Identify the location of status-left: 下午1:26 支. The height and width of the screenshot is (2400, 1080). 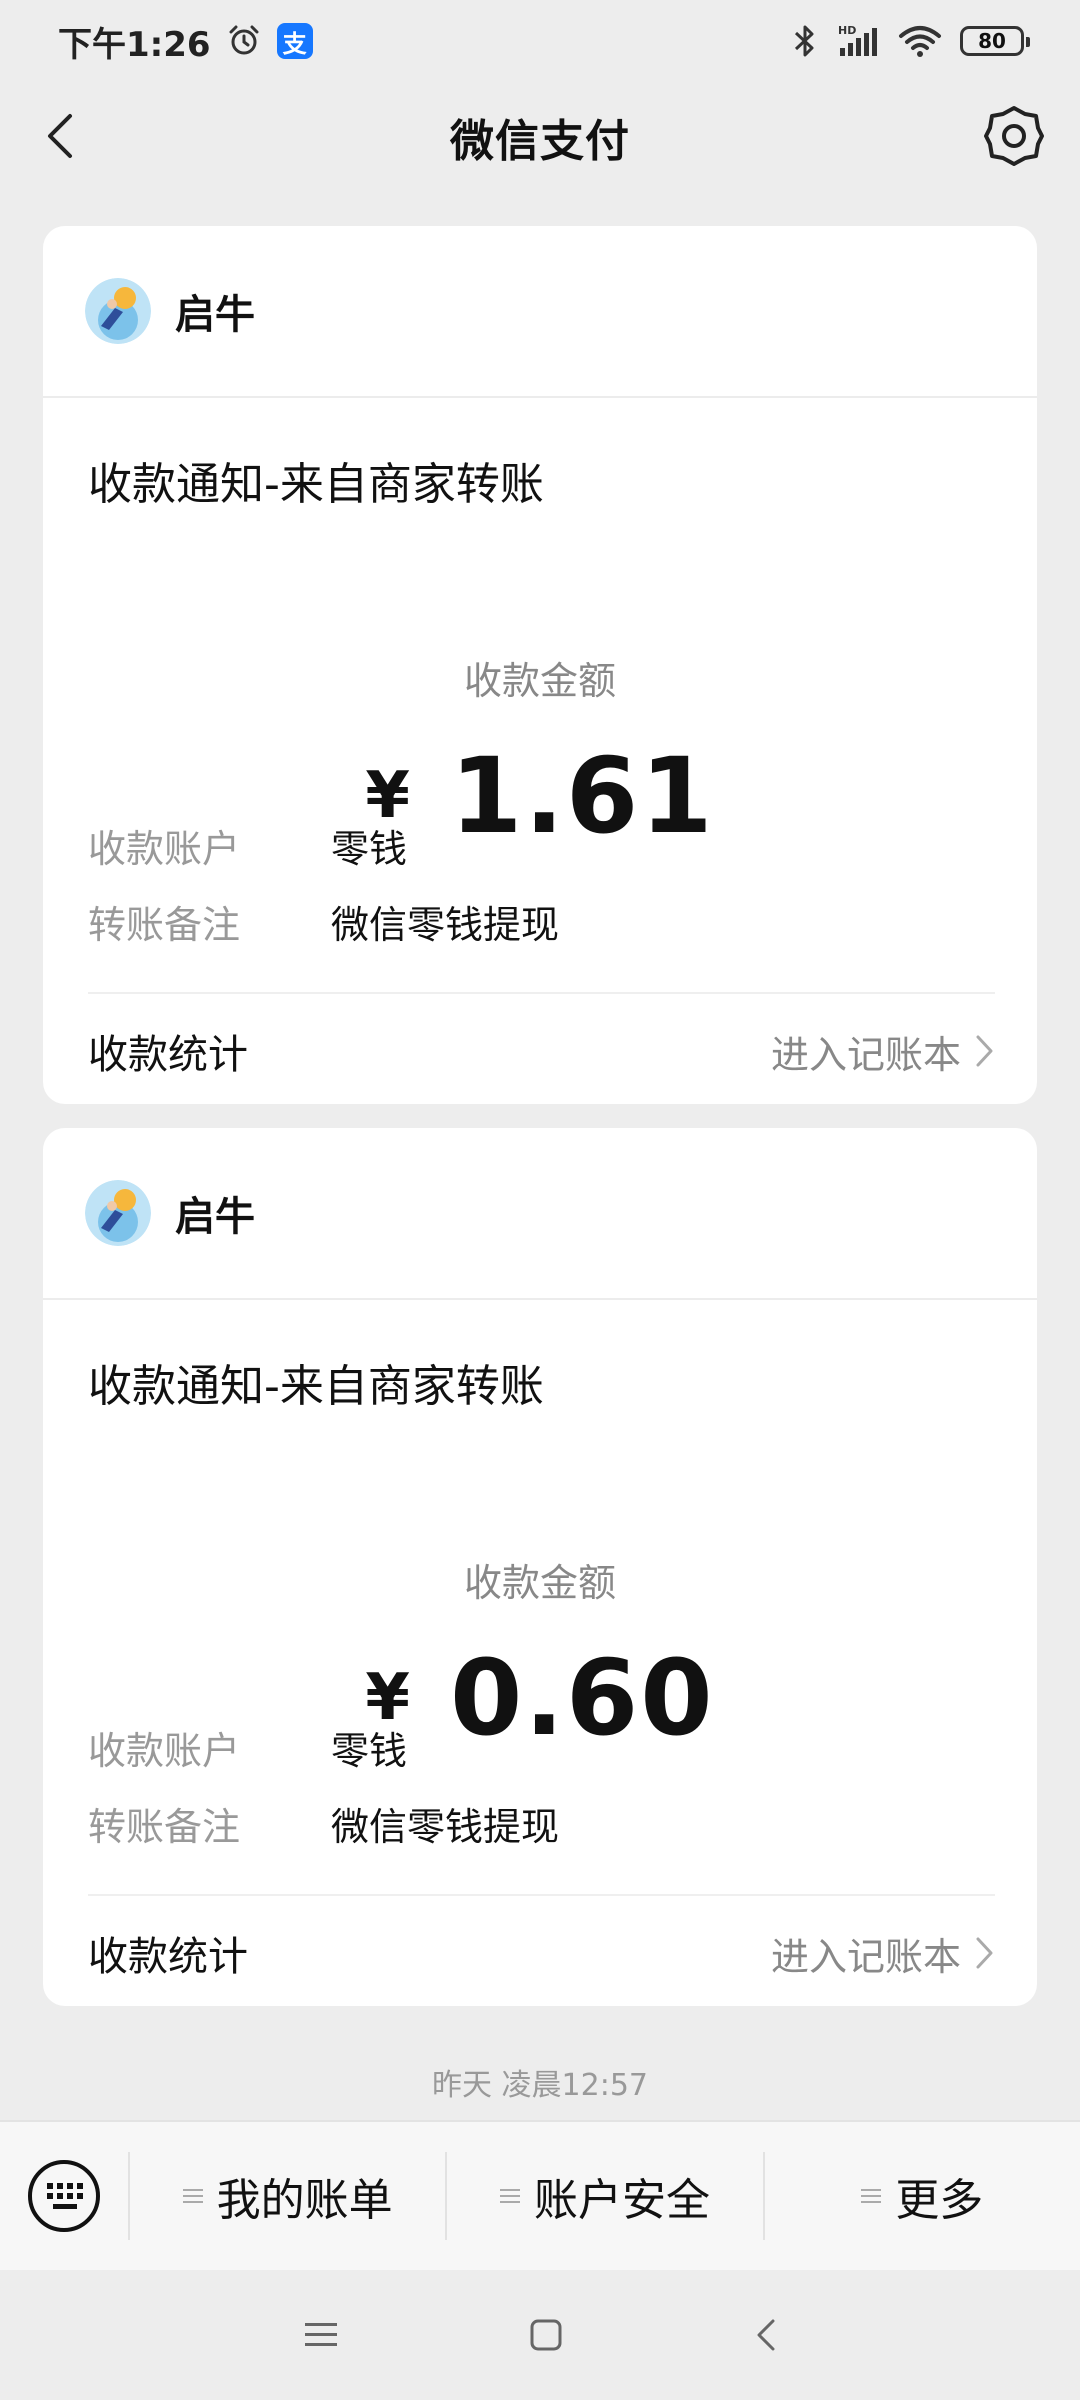
(185, 41).